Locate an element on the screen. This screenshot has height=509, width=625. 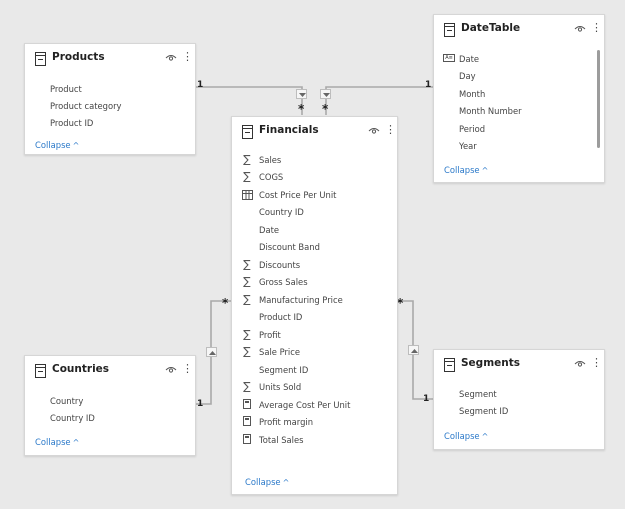
field-row: Profit margin is located at coordinates (314, 422).